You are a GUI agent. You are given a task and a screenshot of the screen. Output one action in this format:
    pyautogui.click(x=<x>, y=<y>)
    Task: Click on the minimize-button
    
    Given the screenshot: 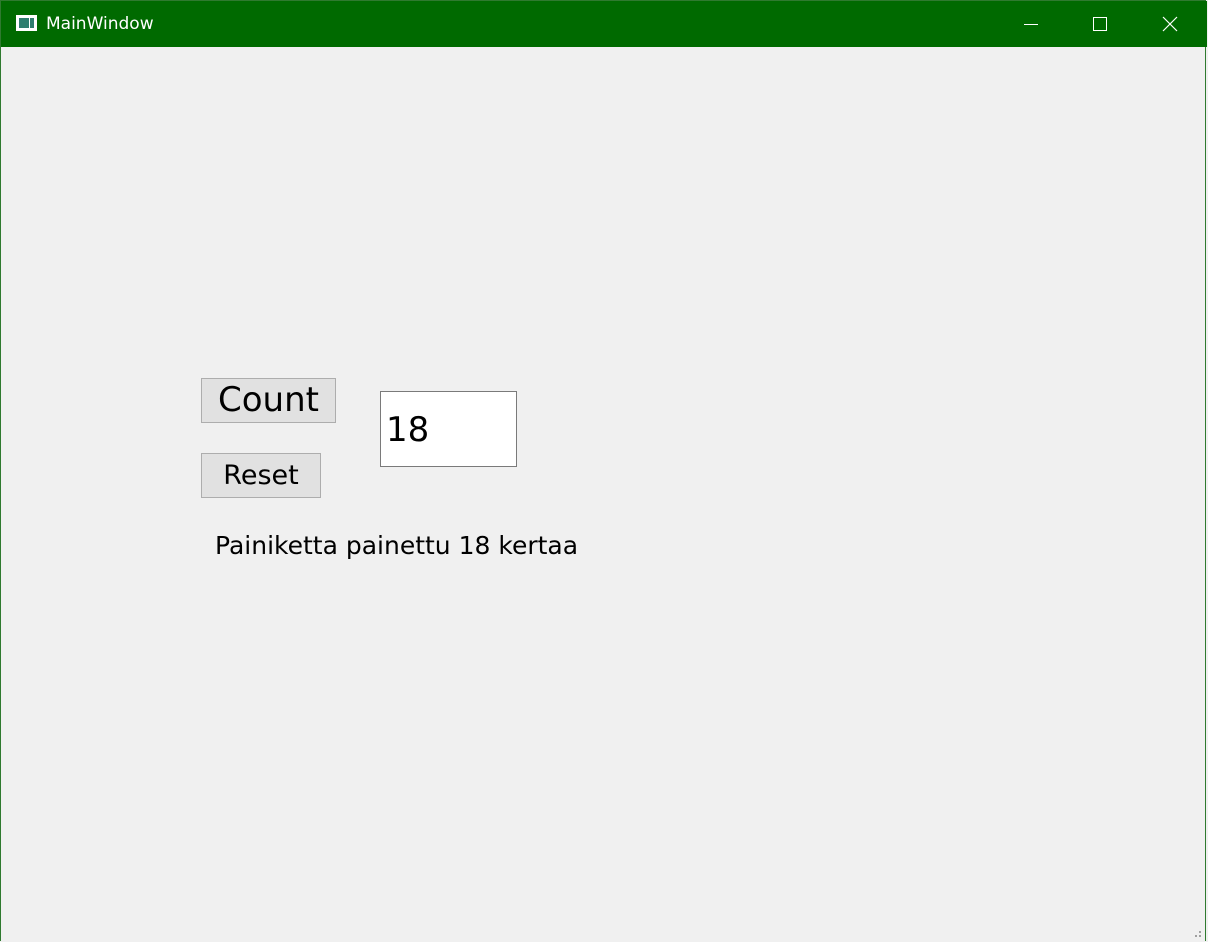 What is the action you would take?
    pyautogui.click(x=1031, y=24)
    